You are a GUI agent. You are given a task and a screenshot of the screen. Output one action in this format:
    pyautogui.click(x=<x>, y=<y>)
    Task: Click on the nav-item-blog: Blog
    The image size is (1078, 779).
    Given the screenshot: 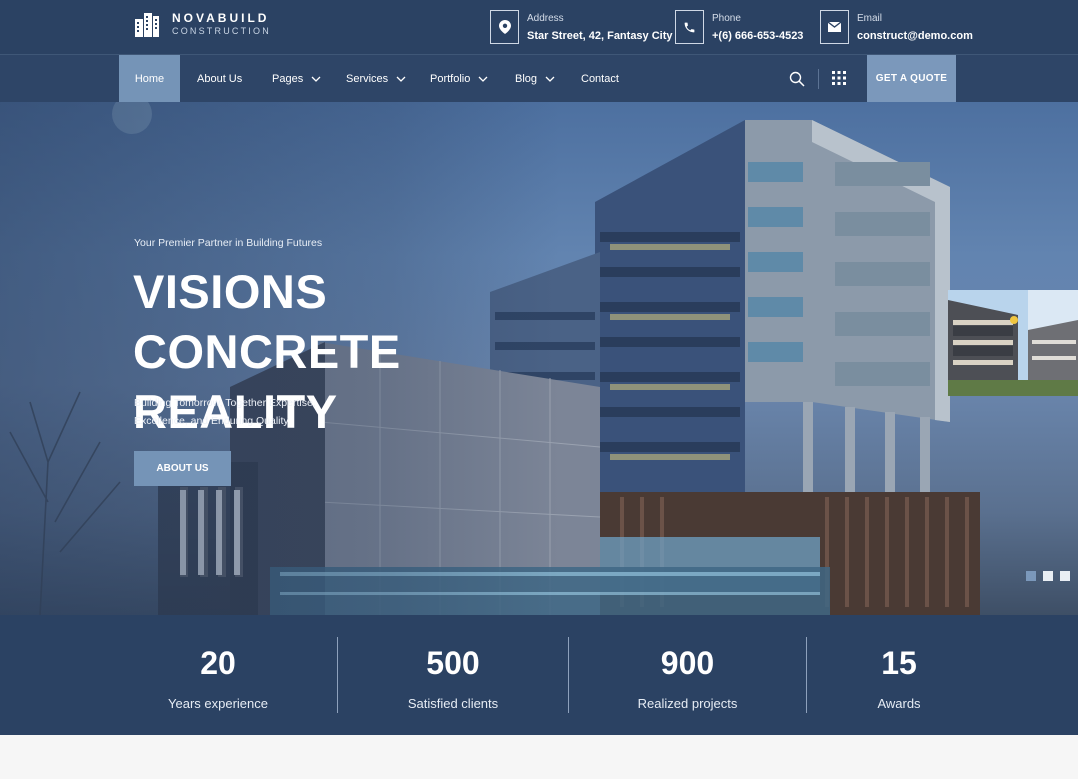 What is the action you would take?
    pyautogui.click(x=535, y=78)
    